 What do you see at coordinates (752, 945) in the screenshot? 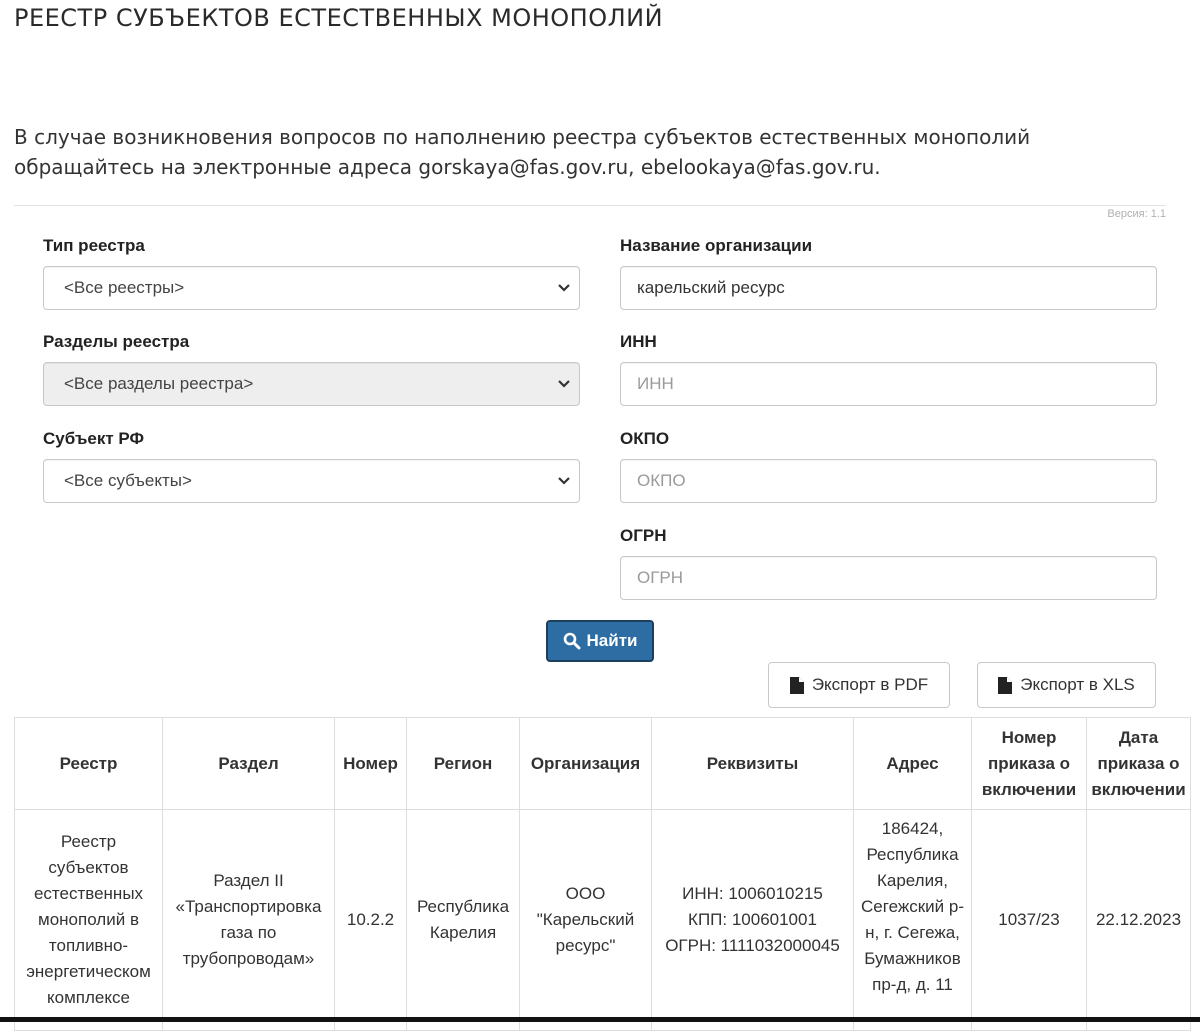
I see `requisites-ogrn: ОГРН: 1111032000045` at bounding box center [752, 945].